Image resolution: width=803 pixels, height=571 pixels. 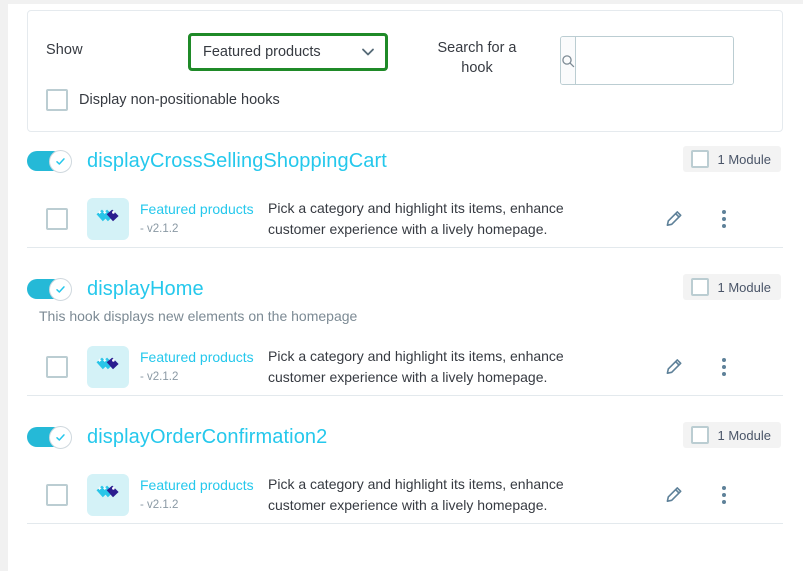 What do you see at coordinates (405, 437) in the screenshot?
I see `hook-header: displayOrderConfirmation2 1 Module` at bounding box center [405, 437].